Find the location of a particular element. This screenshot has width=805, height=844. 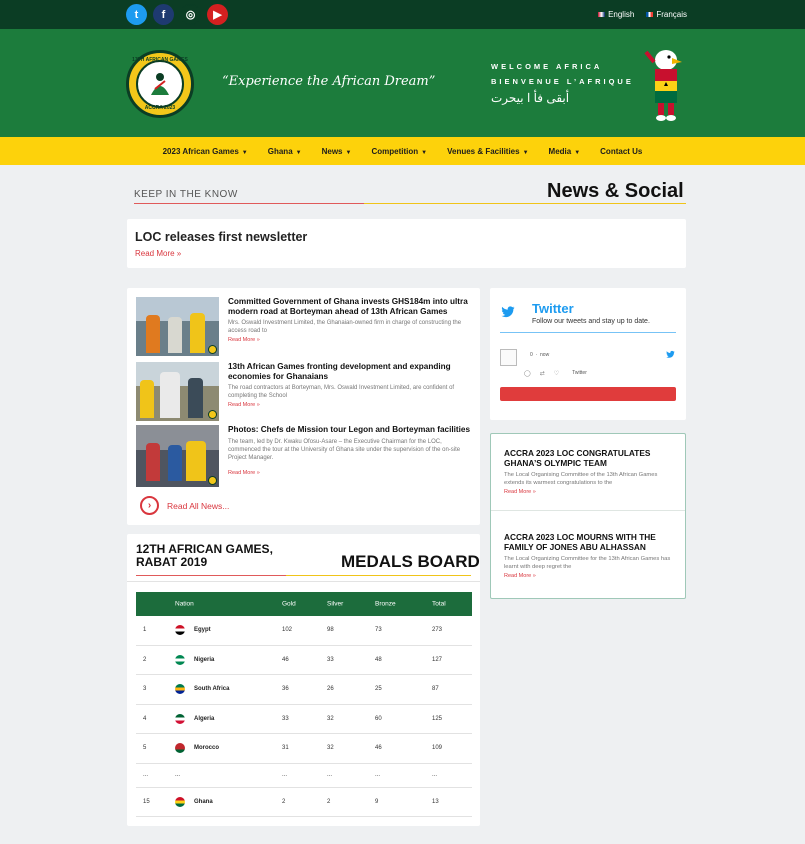

nav-item-venues: Venues & Facilities ▼ is located at coordinates (487, 151).